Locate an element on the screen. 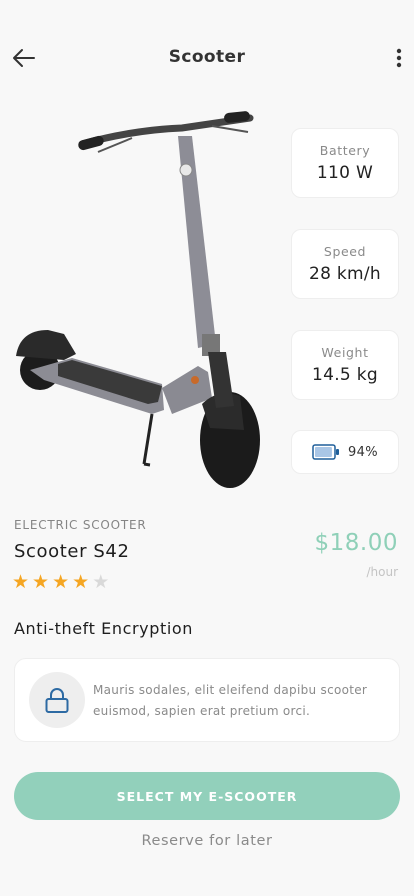  spec-value-battery: 110 W is located at coordinates (345, 173).